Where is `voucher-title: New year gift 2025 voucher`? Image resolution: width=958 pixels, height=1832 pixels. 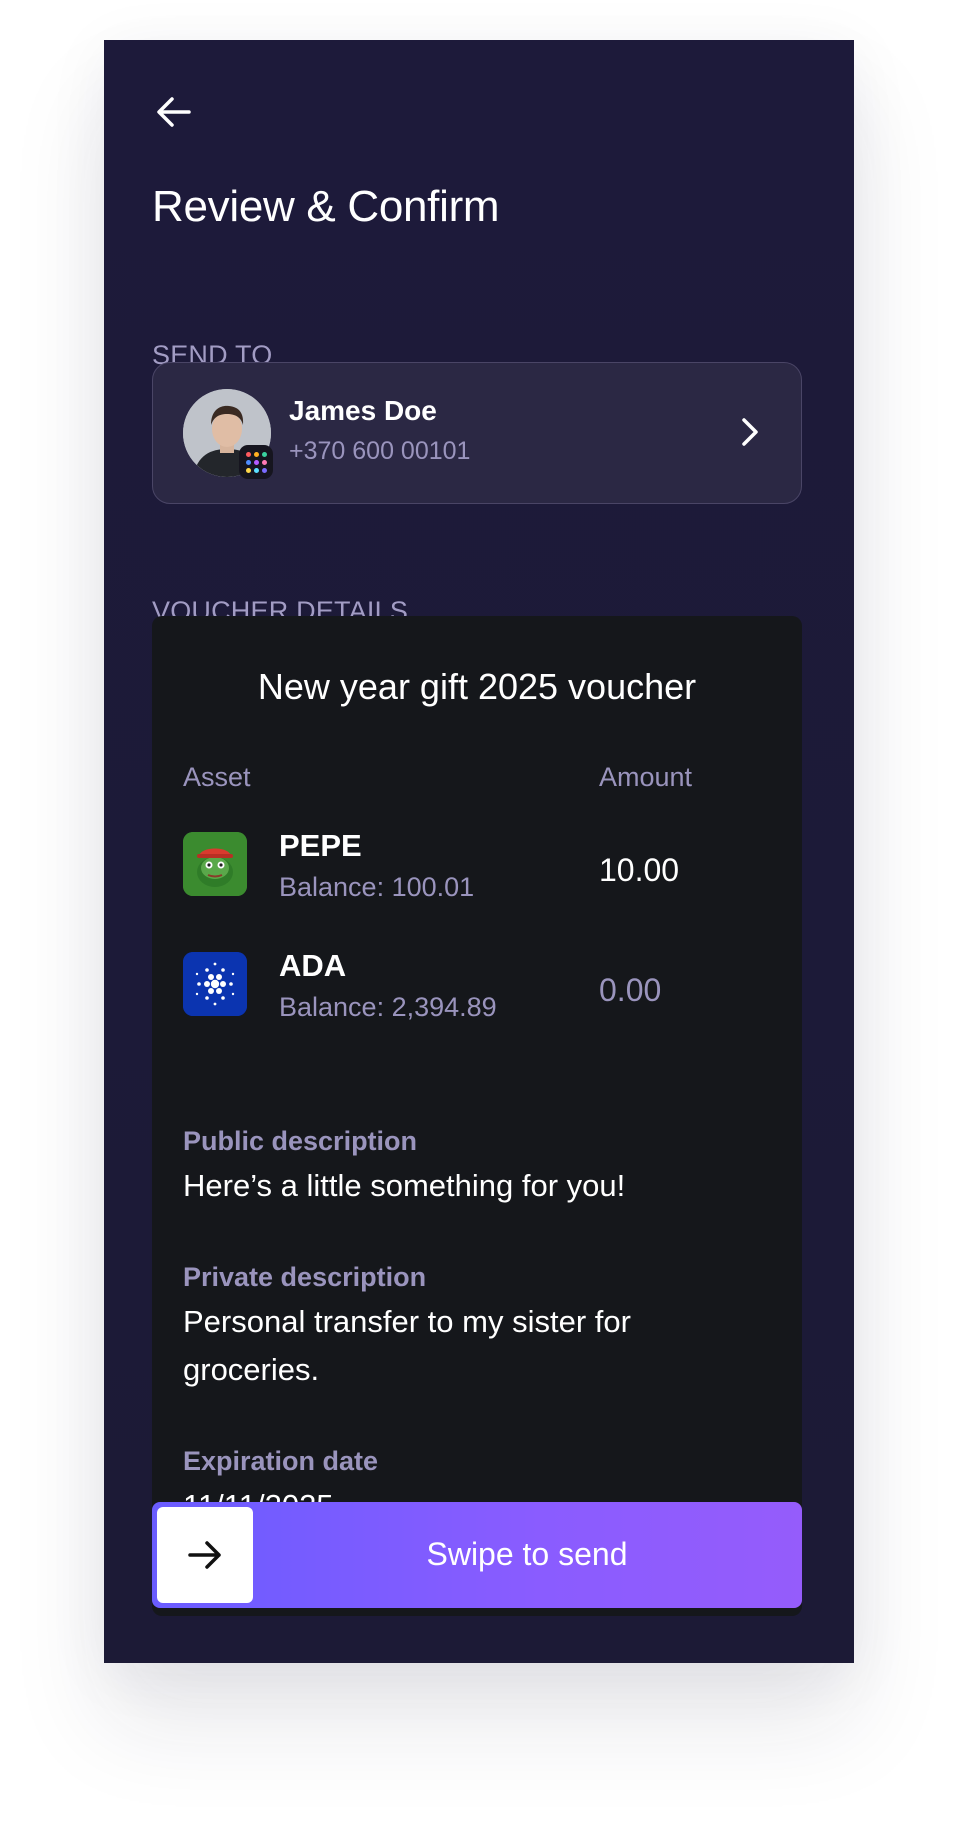
voucher-title: New year gift 2025 voucher is located at coordinates (477, 686).